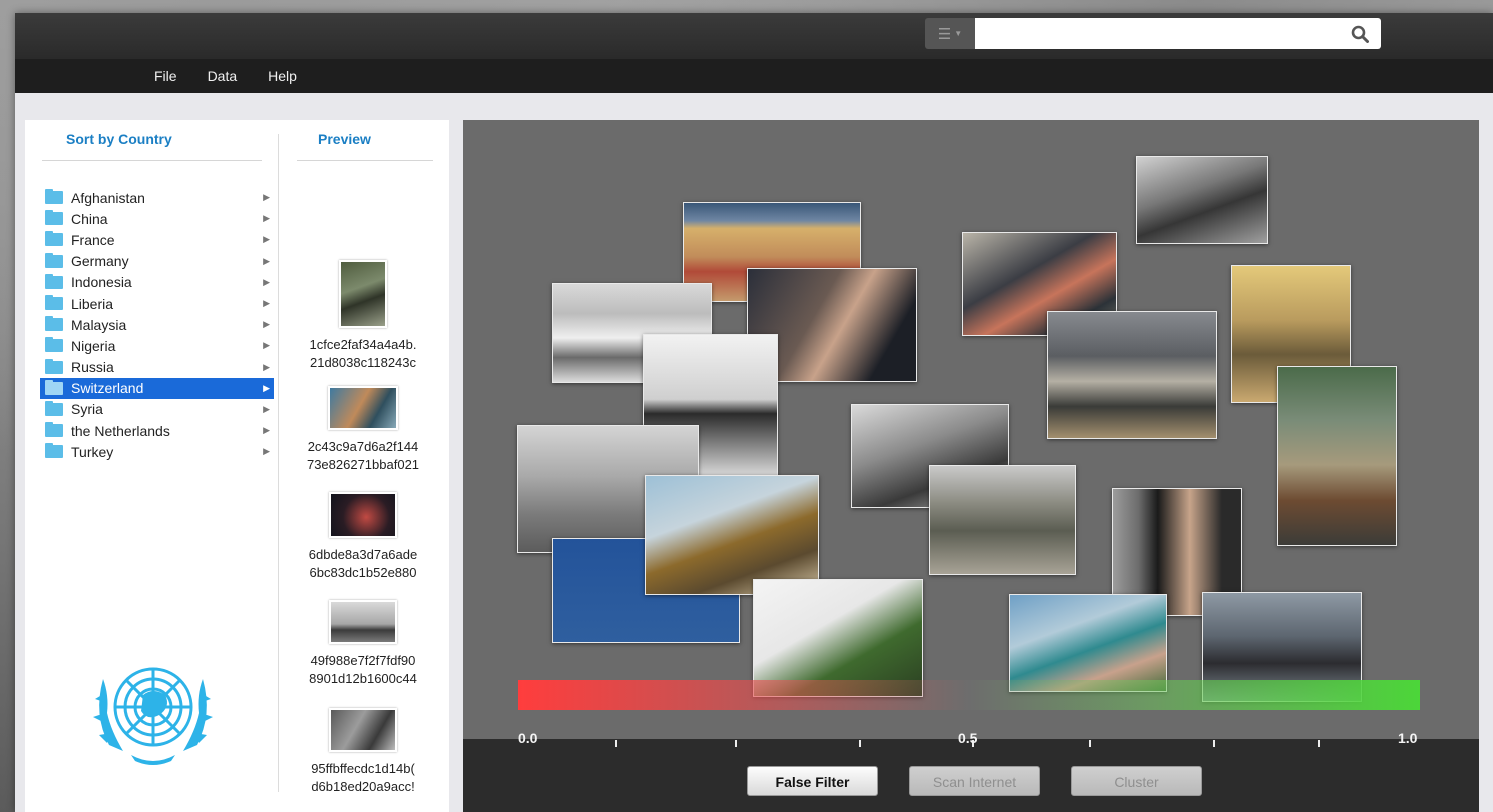 The image size is (1493, 812). I want to click on preview-caption: 1cfce2faf34a4a4b. 21d8038c118243c, so click(363, 353).